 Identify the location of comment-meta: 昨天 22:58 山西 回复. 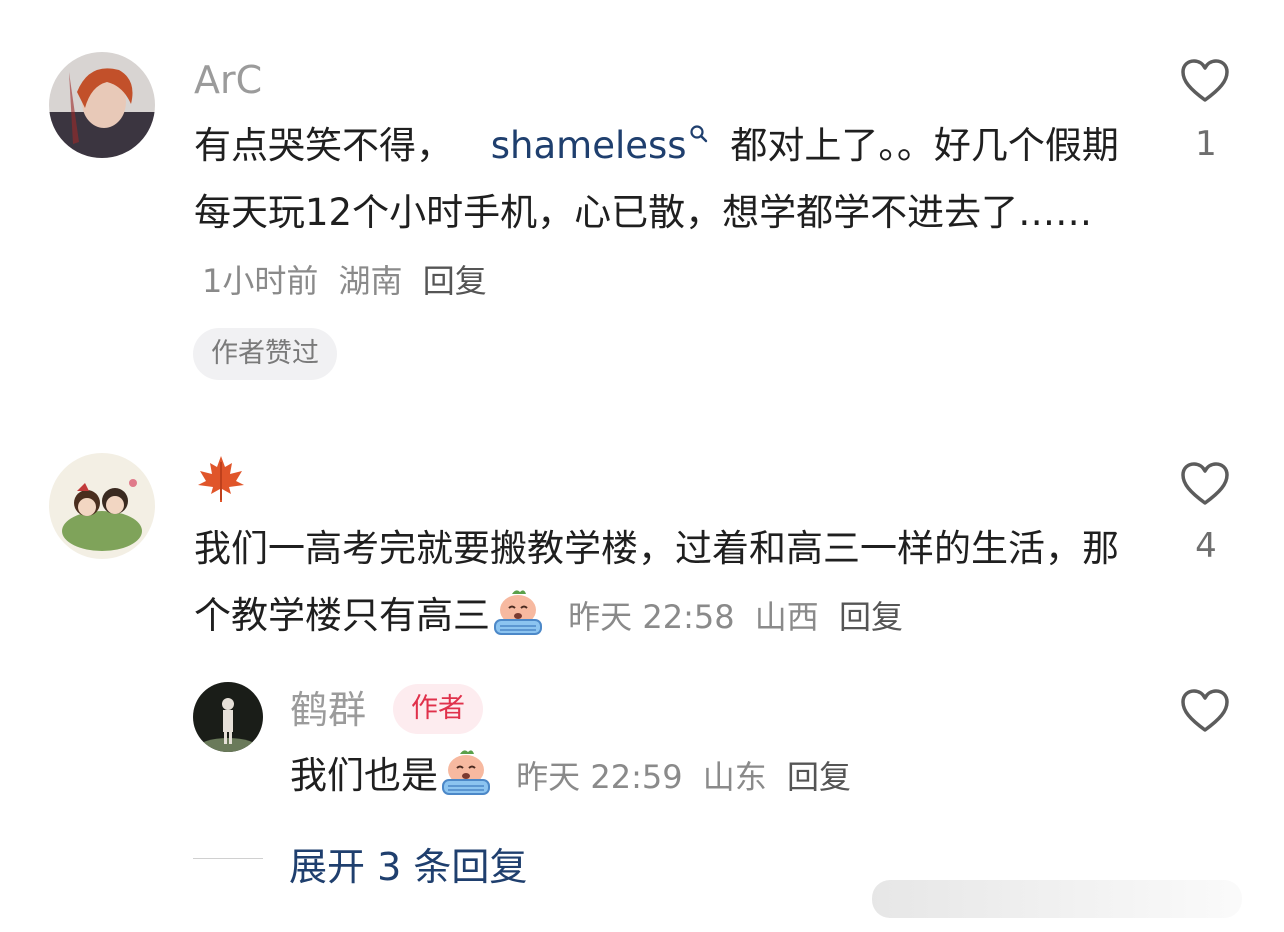
(730, 617).